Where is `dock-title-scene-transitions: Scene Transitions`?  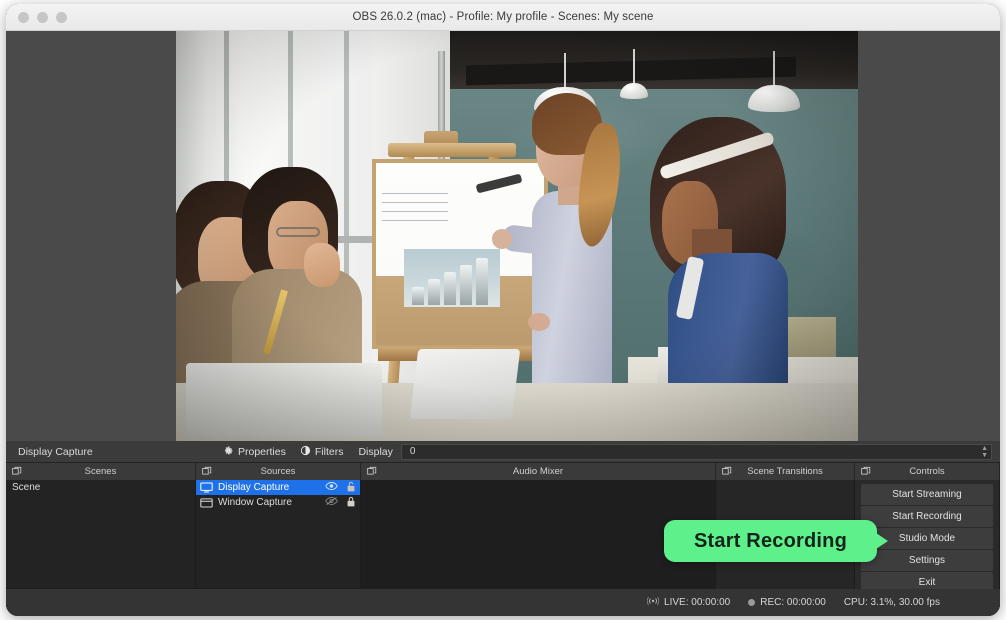 dock-title-scene-transitions: Scene Transitions is located at coordinates (785, 471).